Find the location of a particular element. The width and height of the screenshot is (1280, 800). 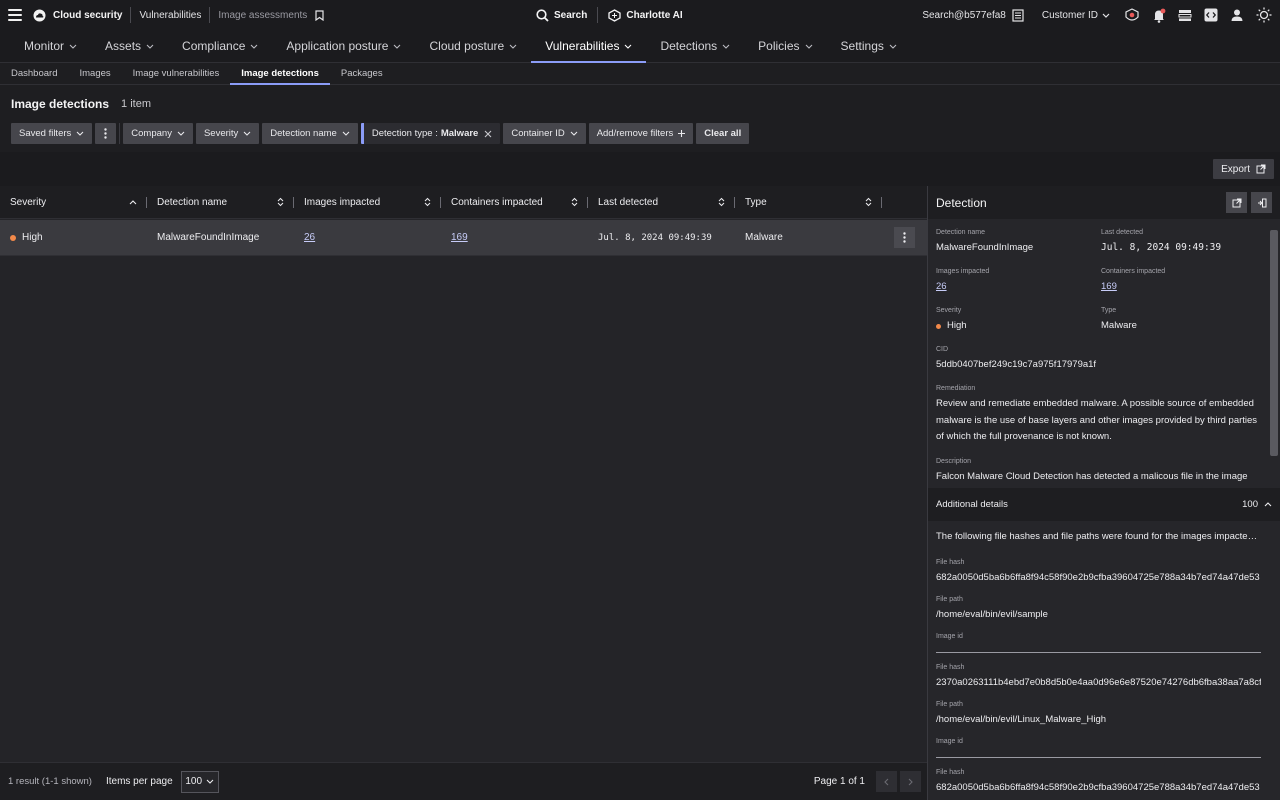

panel-scrollbar is located at coordinates (1274, 343).